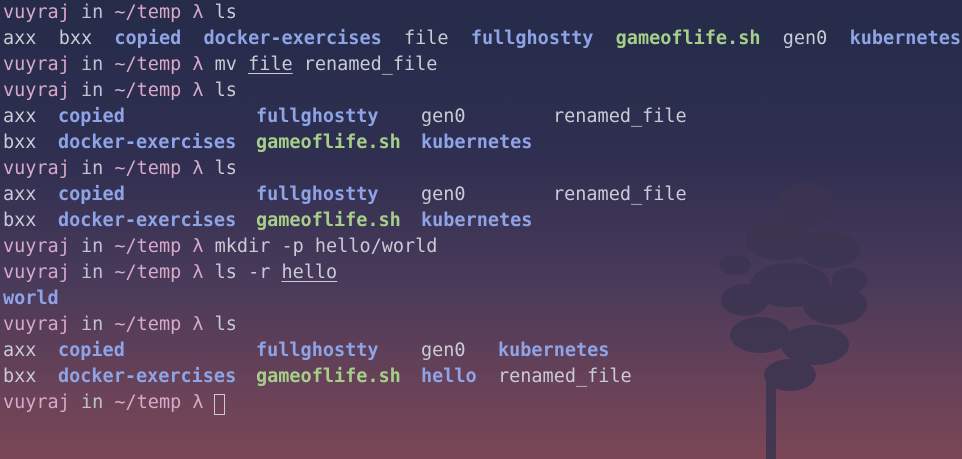 The width and height of the screenshot is (962, 459). I want to click on file-entry: file, so click(426, 38).